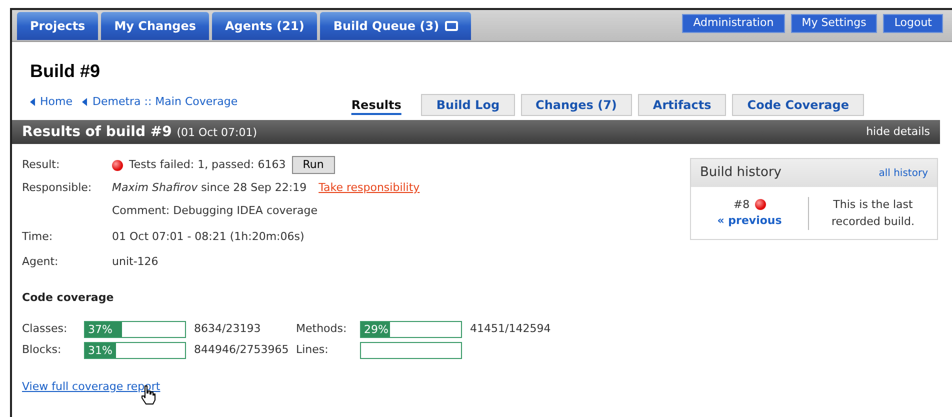  I want to click on last-build-note: This is the last recorded build., so click(873, 213).